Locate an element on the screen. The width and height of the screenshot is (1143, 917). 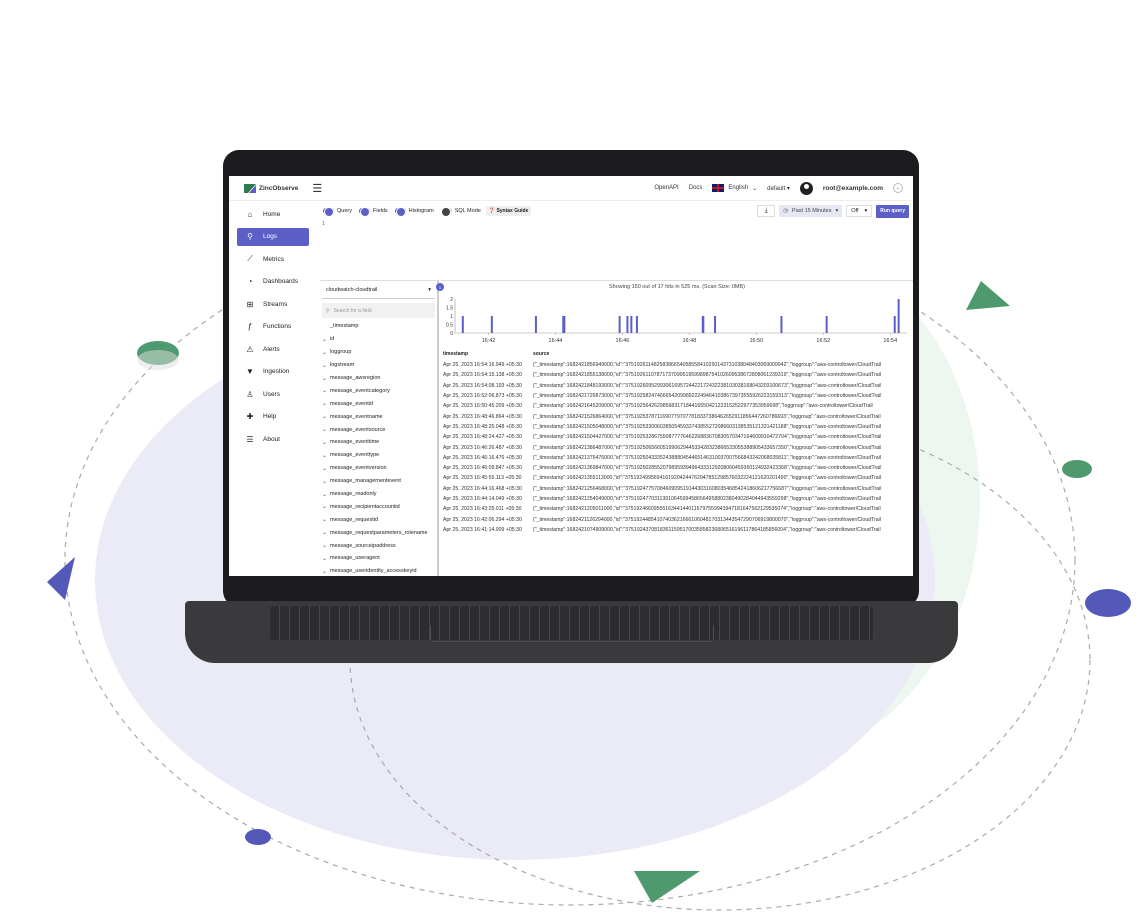
time-range-label: Past 15 Minutes is located at coordinates (812, 211).